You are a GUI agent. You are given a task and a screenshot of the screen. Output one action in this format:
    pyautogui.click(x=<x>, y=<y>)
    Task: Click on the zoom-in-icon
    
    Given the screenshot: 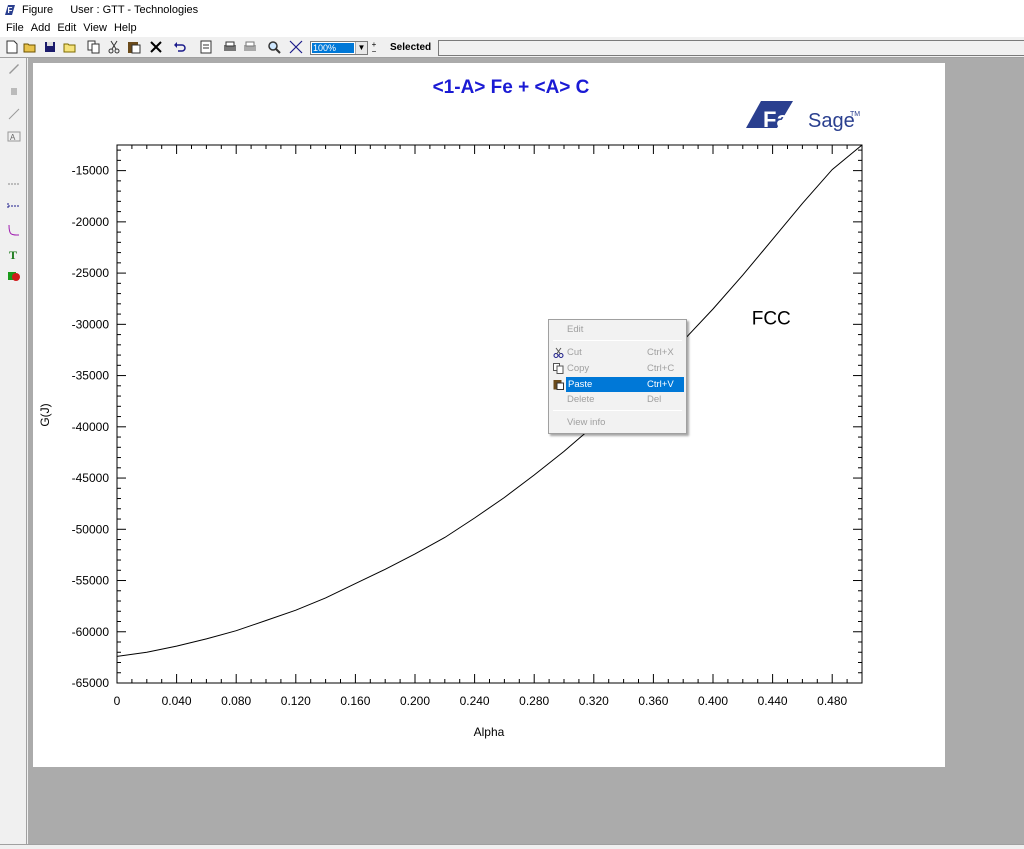 What is the action you would take?
    pyautogui.click(x=274, y=47)
    